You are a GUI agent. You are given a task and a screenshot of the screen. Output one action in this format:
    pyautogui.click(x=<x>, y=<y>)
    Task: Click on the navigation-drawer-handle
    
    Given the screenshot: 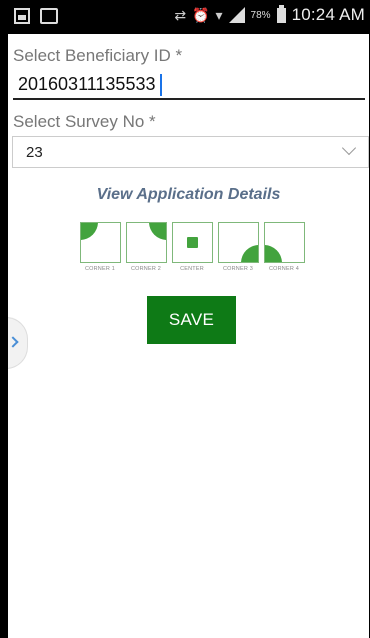 What is the action you would take?
    pyautogui.click(x=18, y=343)
    